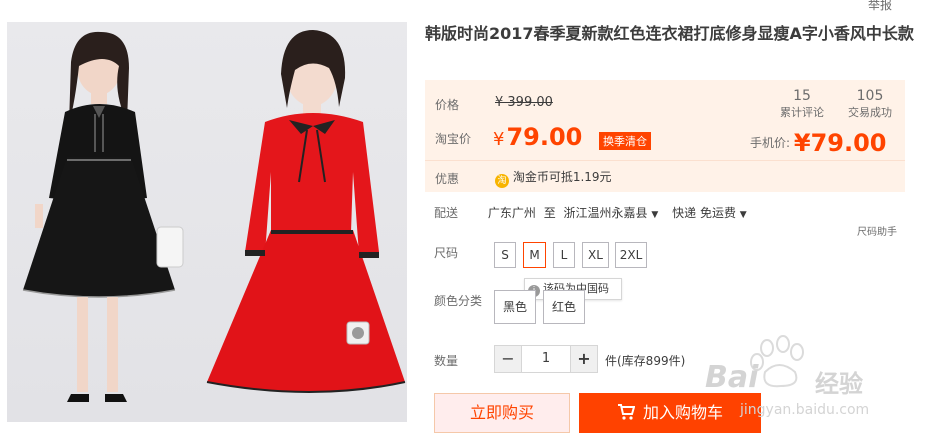 Image resolution: width=930 pixels, height=435 pixels. Describe the element at coordinates (502, 413) in the screenshot. I see `buy-now-button: 立即购买` at that location.